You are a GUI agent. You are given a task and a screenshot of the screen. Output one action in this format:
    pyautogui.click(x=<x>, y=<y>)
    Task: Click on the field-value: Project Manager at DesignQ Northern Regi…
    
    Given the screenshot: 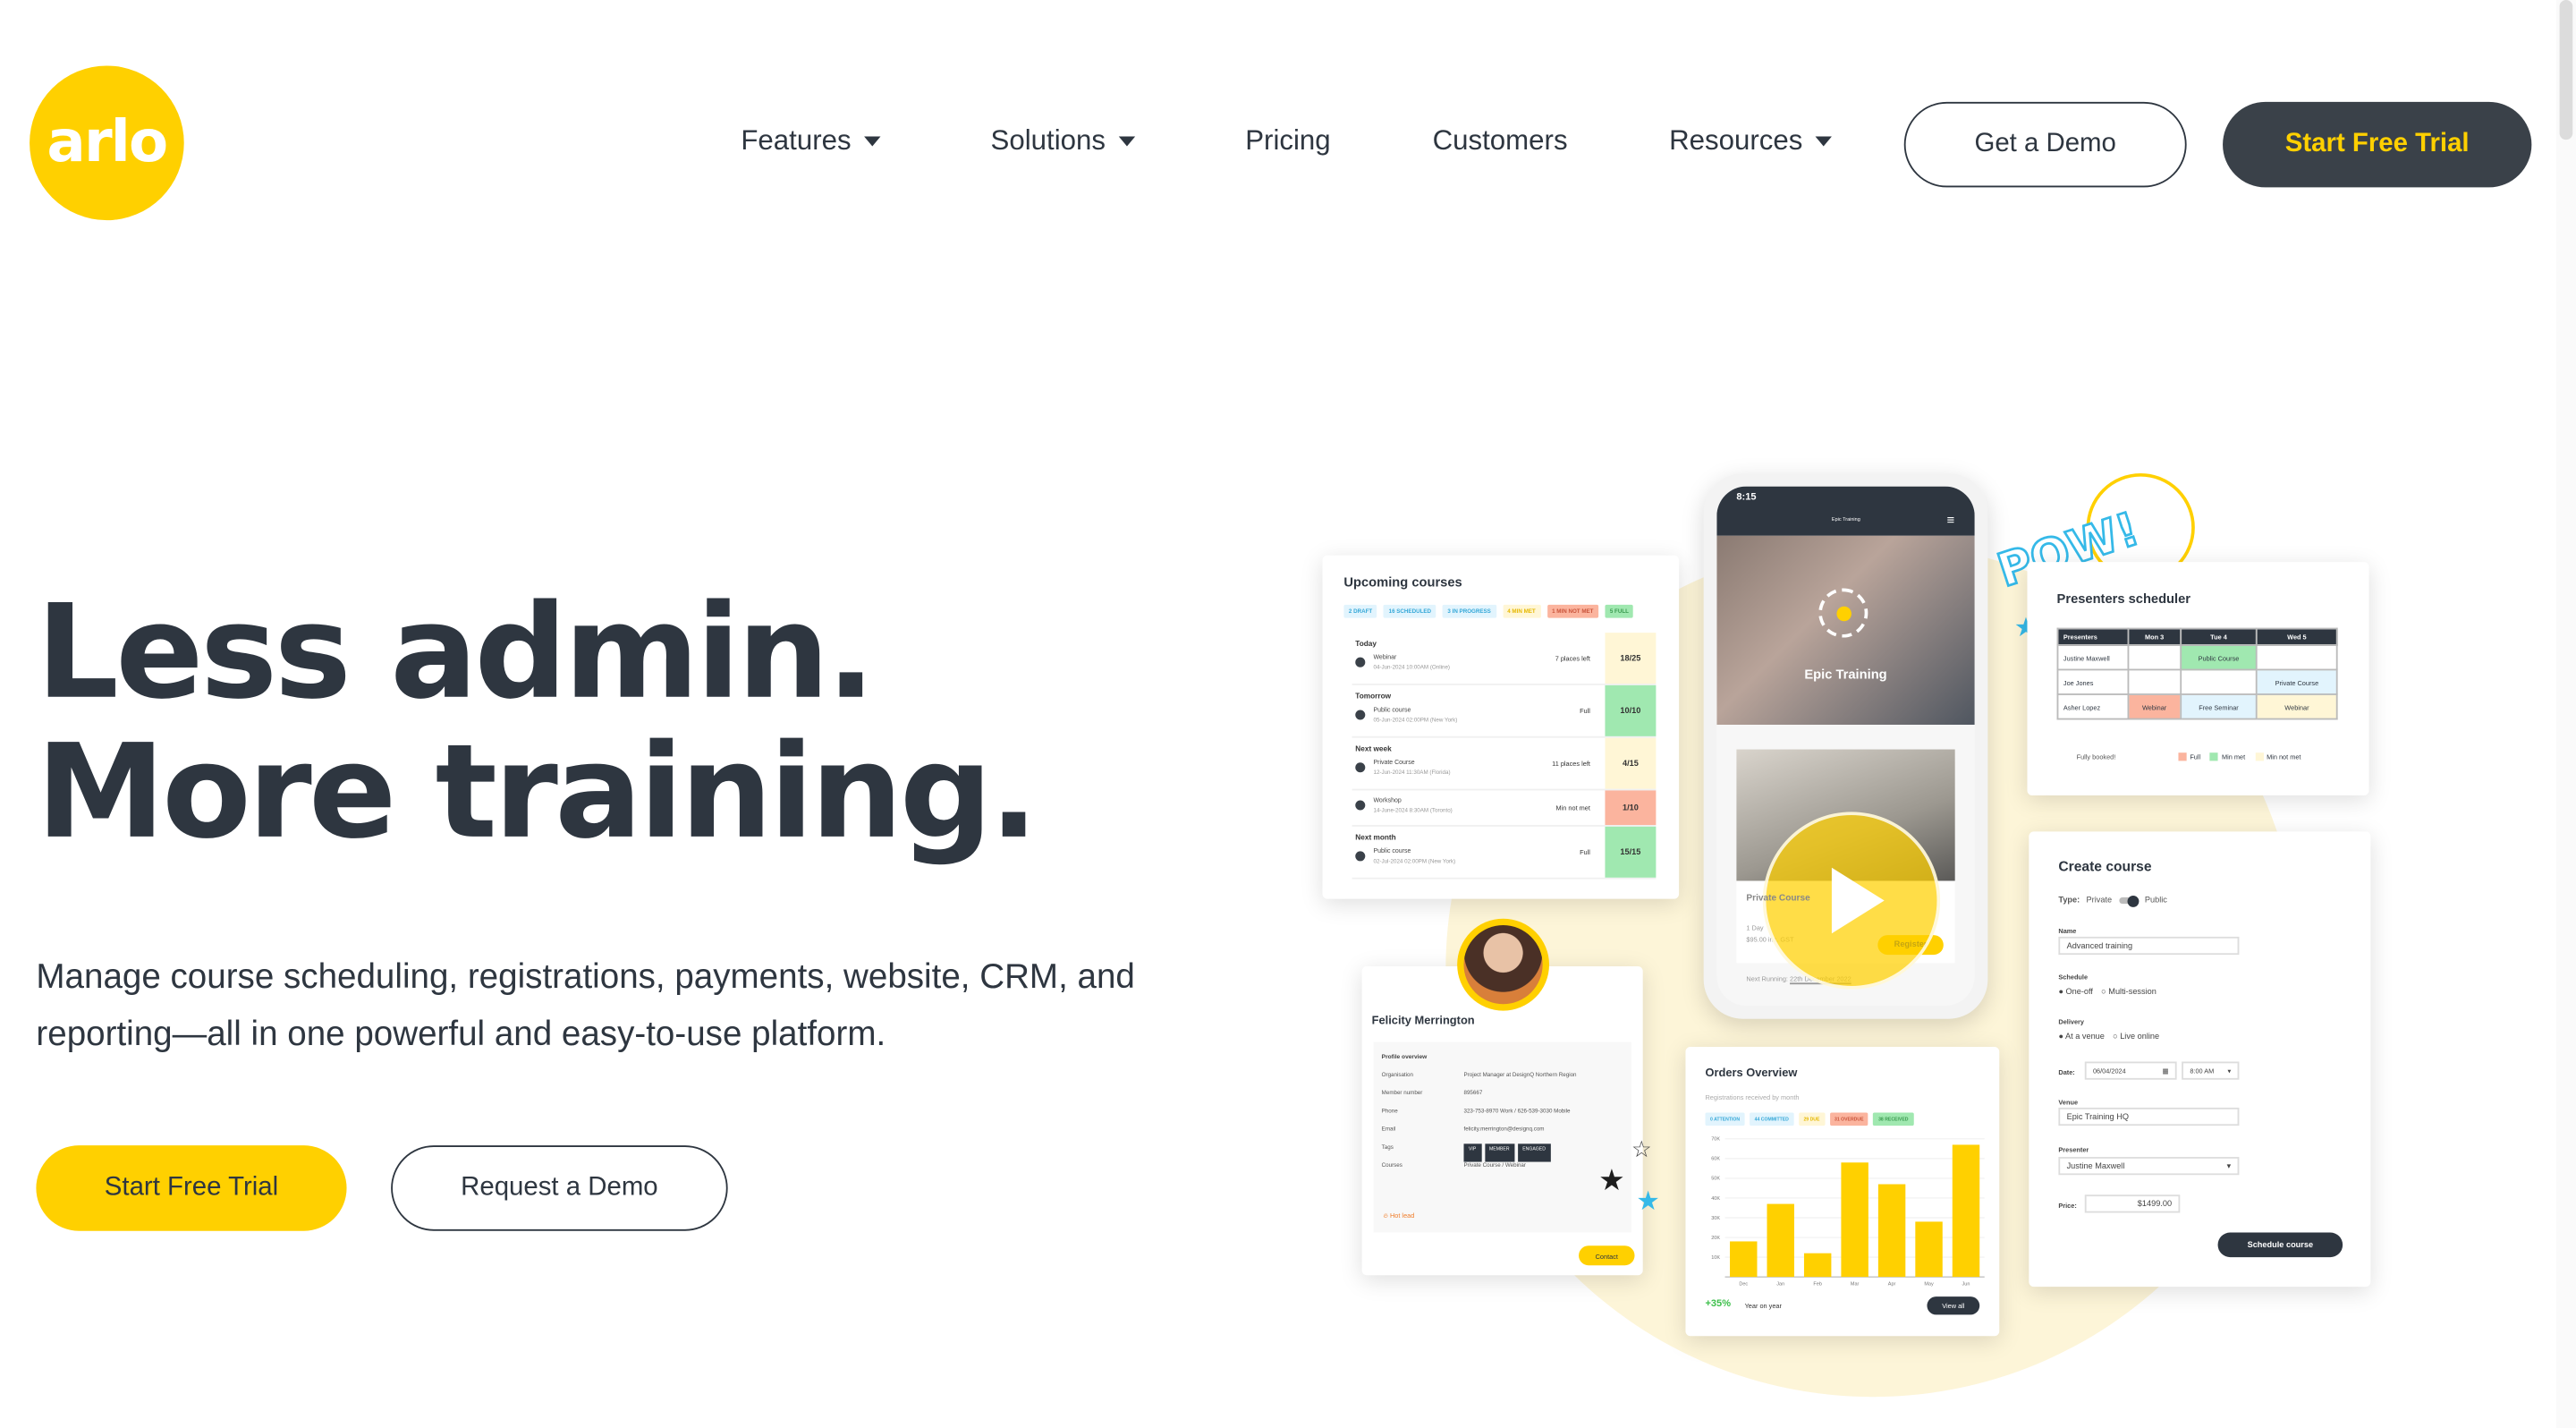 What is the action you would take?
    pyautogui.click(x=1520, y=1074)
    